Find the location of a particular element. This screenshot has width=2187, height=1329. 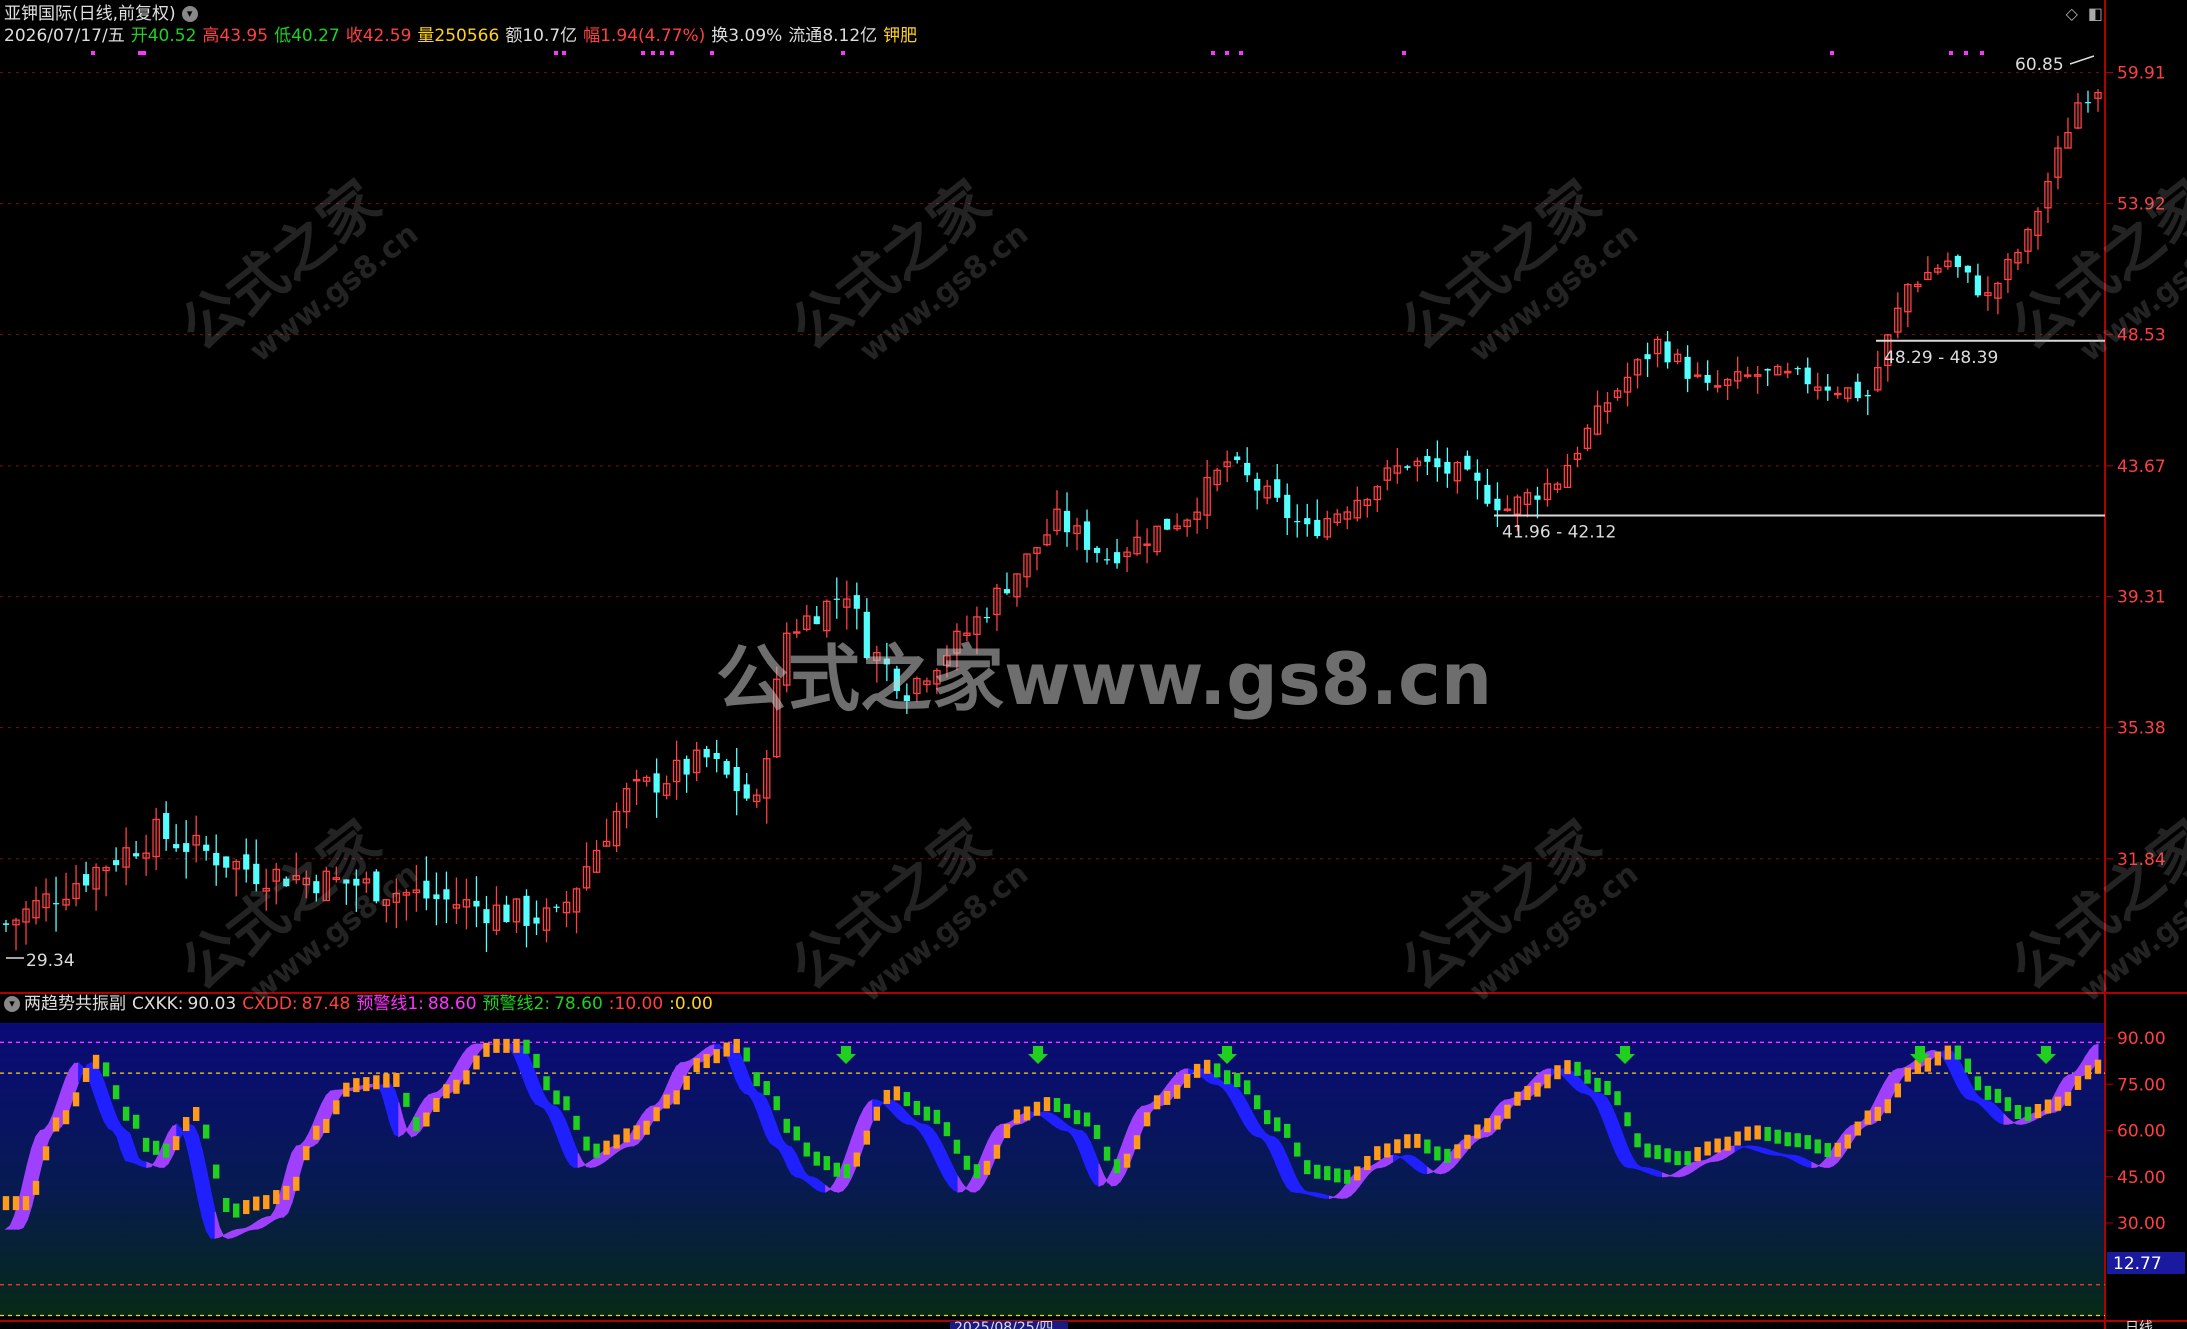

close-label: 收 is located at coordinates (354, 36).